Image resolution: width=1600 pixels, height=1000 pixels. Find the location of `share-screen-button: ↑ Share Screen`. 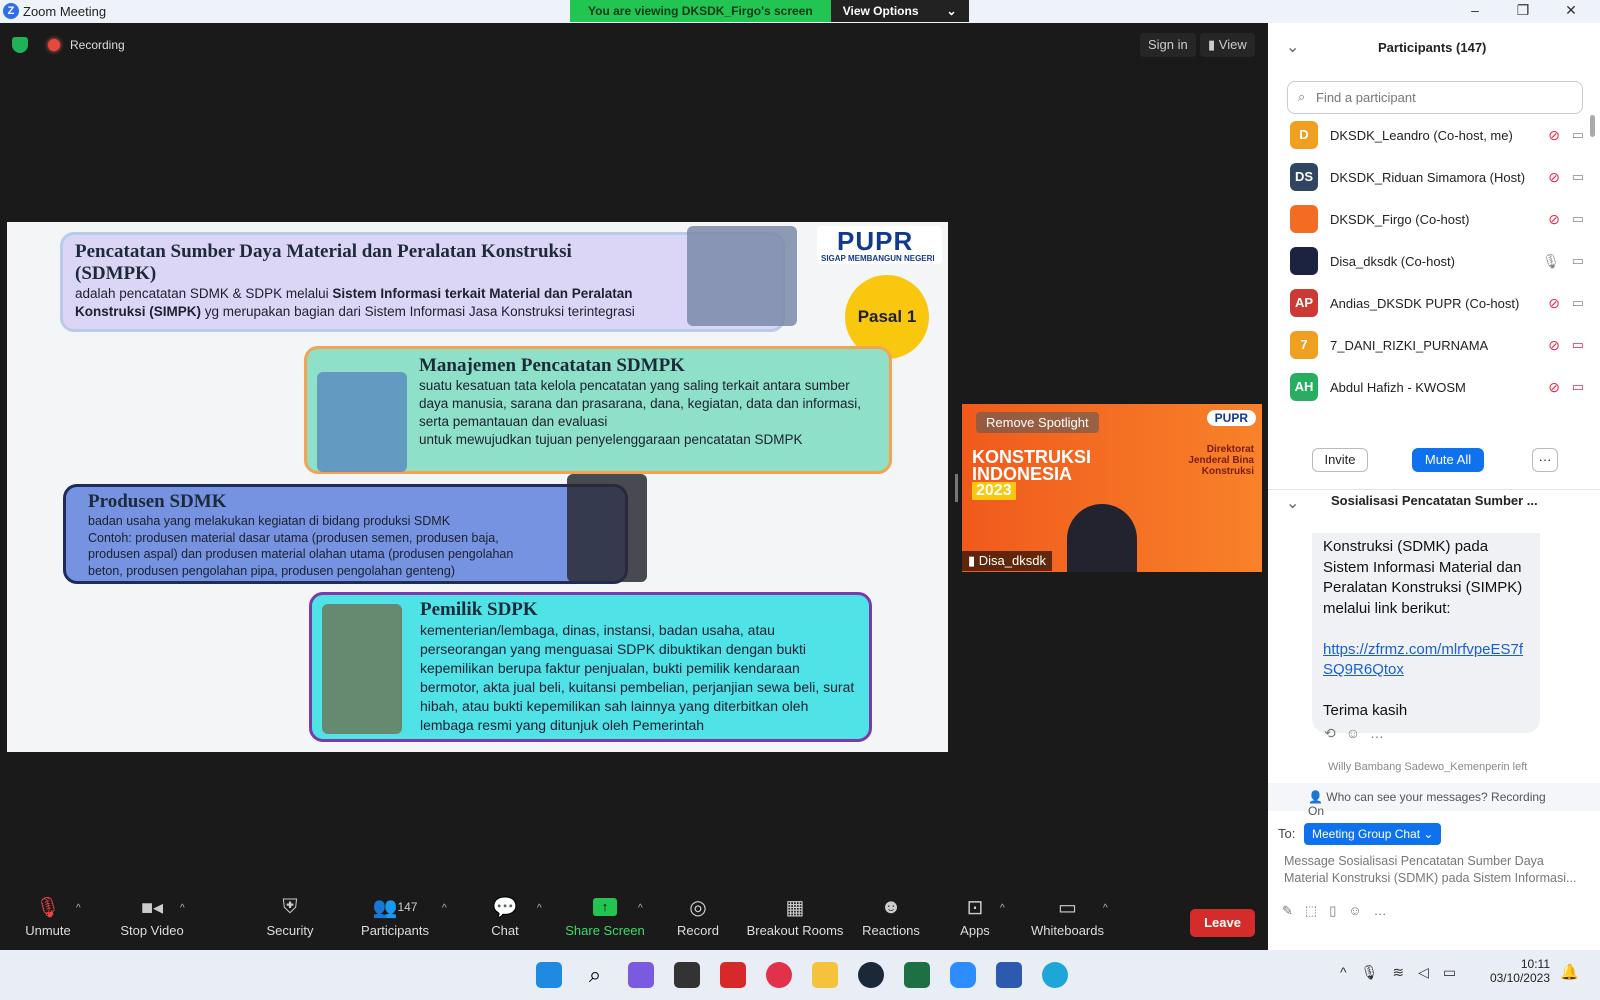

share-screen-button: ↑ Share Screen is located at coordinates (605, 916).